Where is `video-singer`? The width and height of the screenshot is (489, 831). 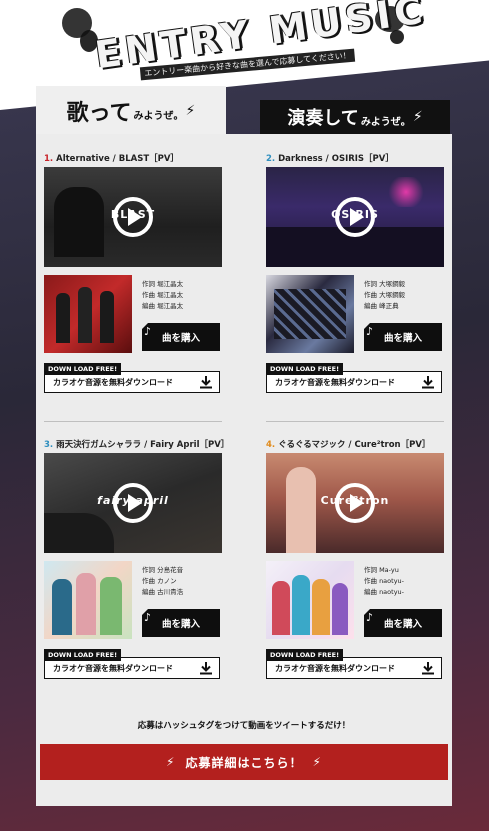
video-singer is located at coordinates (301, 510).